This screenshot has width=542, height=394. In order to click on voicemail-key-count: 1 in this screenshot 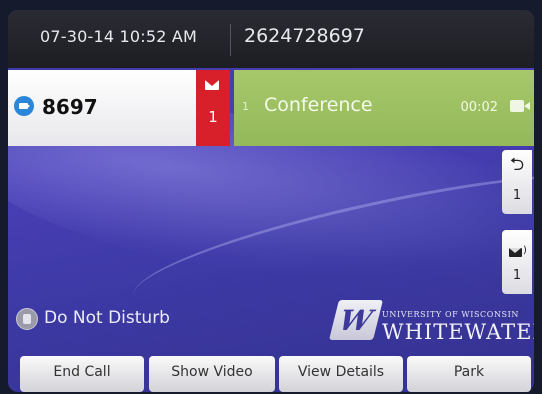, I will do `click(517, 275)`.